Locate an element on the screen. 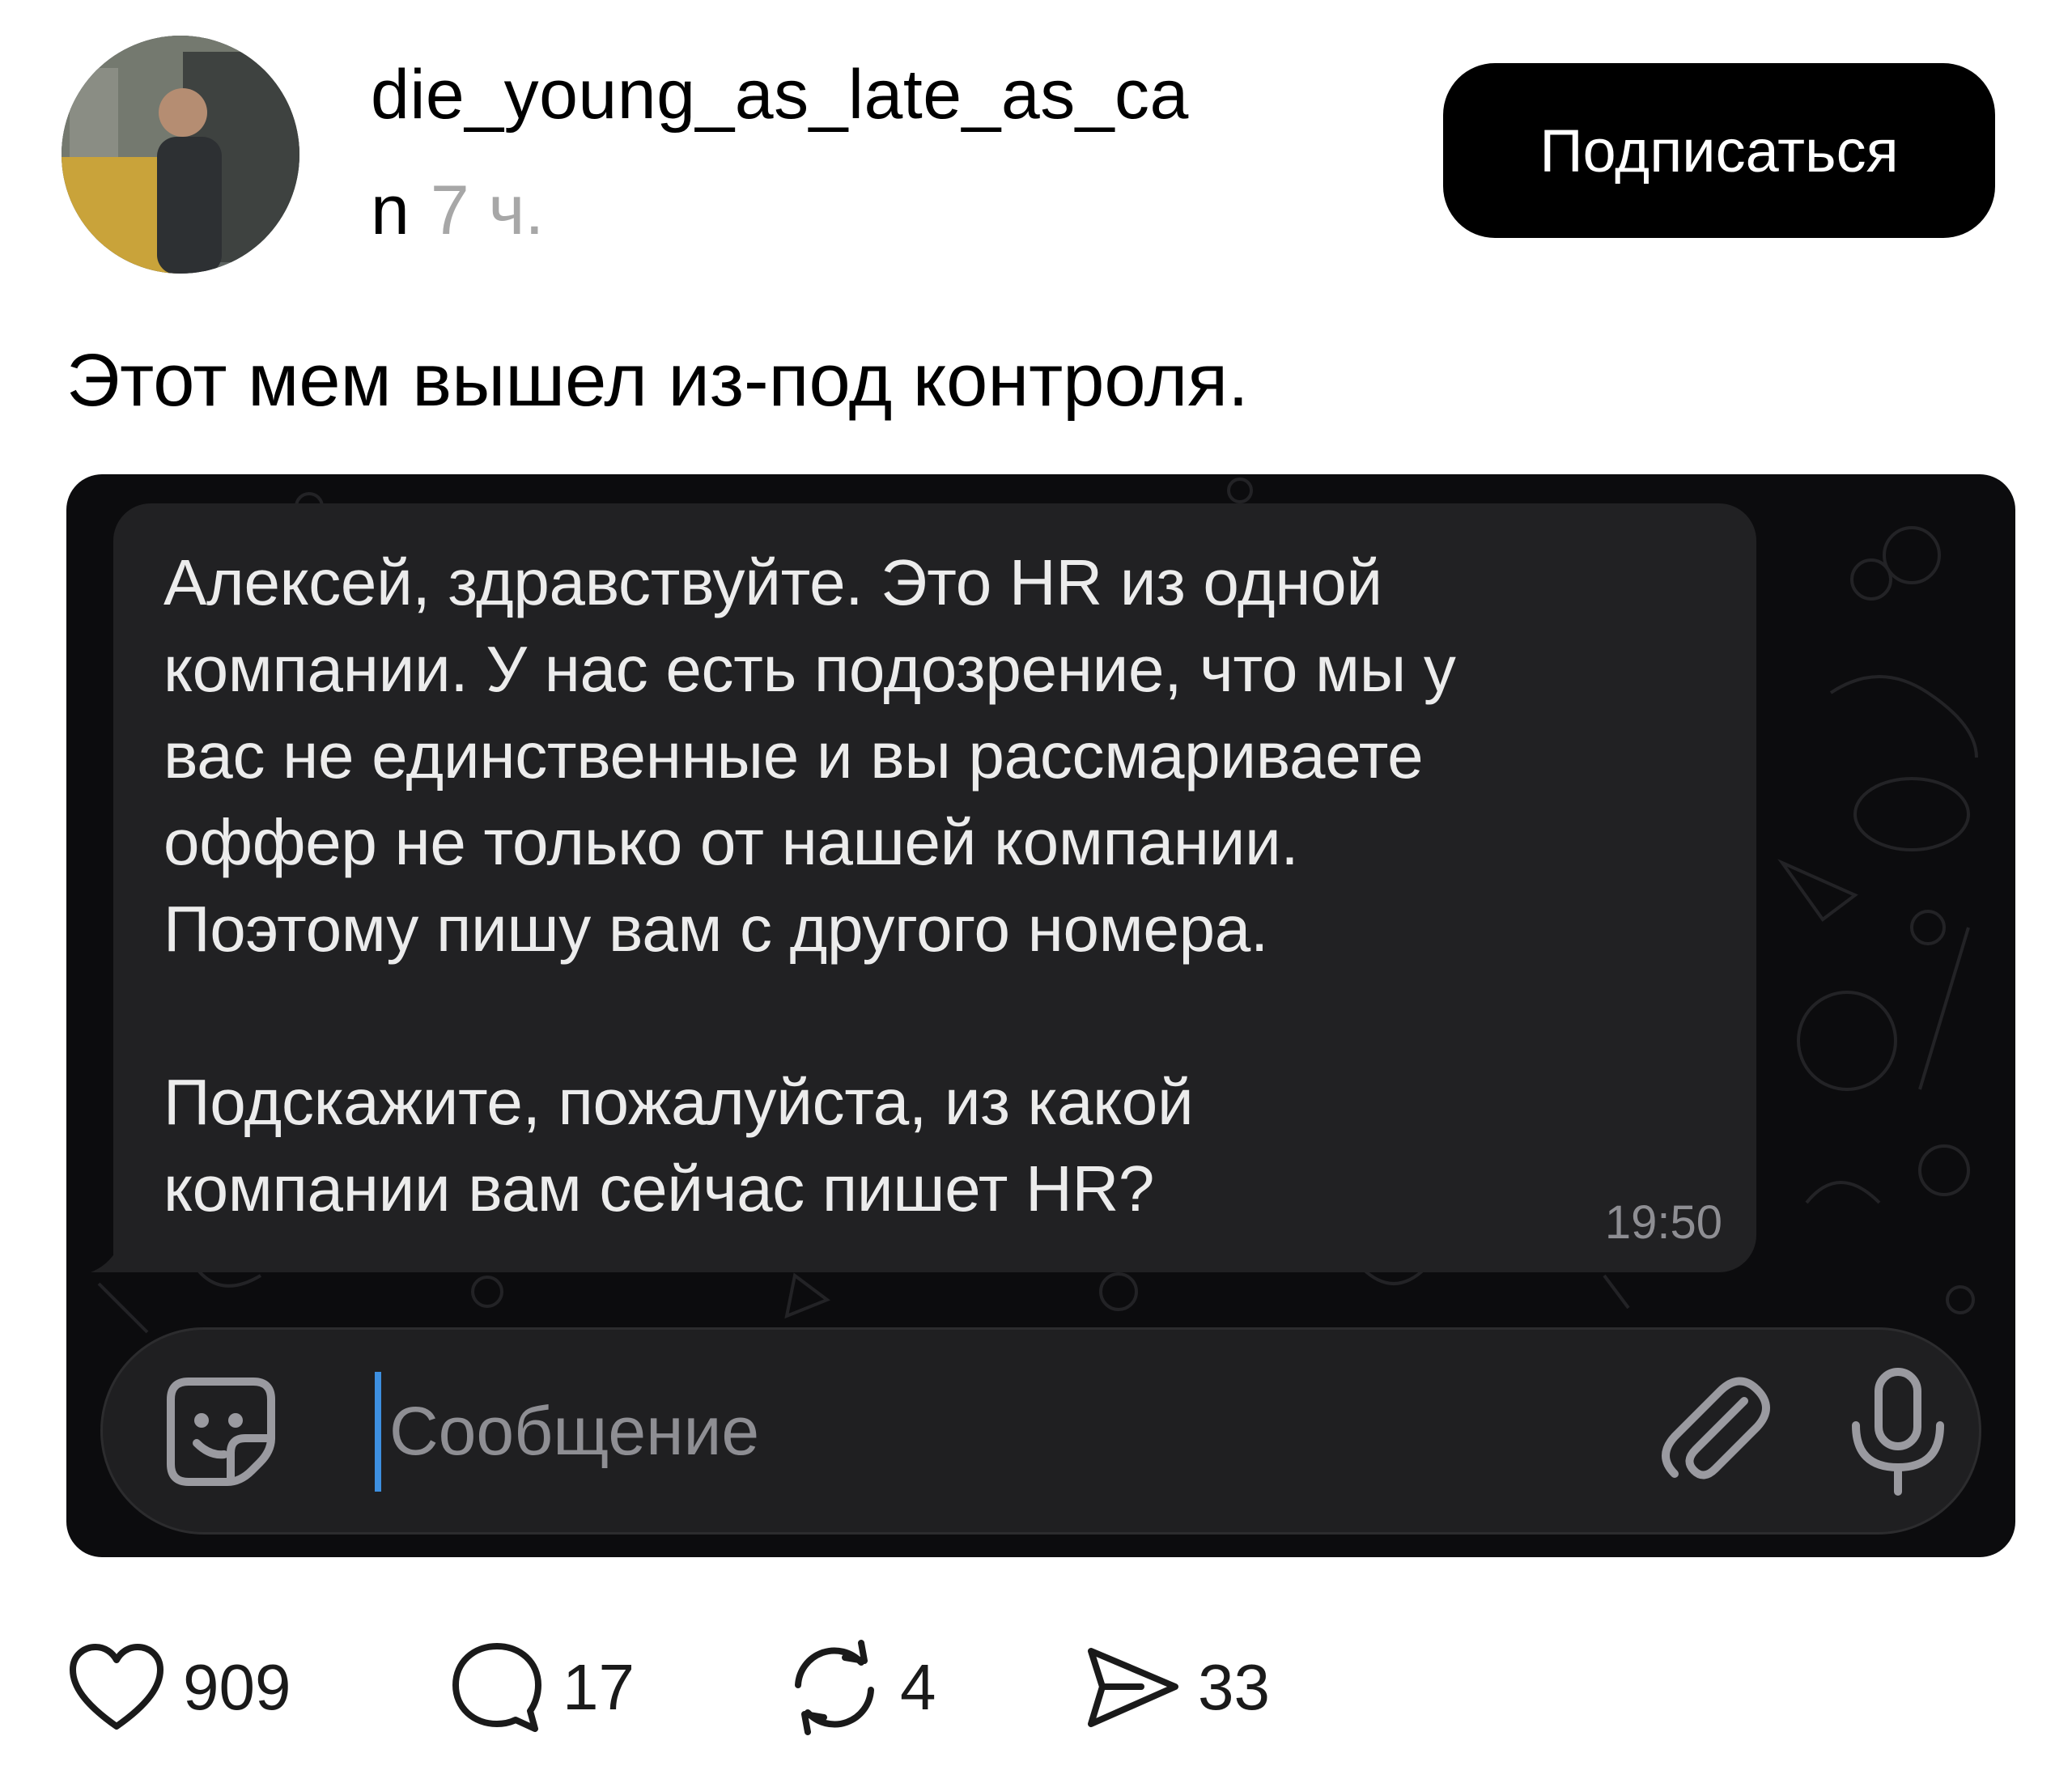 This screenshot has height=1766, width=2072. post-actions: 909 17 4 33 is located at coordinates (1036, 1687).